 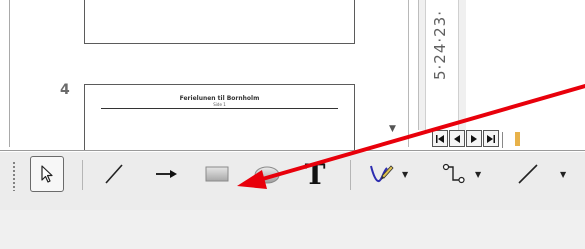 I want to click on thumbnail-subtitle: Side 1, so click(x=219, y=104).